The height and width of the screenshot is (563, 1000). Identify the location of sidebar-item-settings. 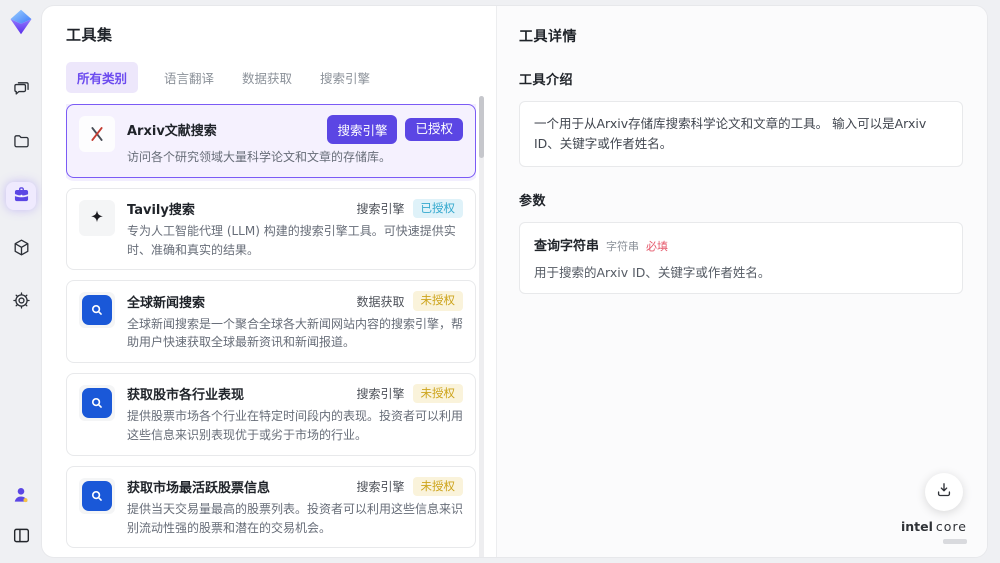
(21, 302).